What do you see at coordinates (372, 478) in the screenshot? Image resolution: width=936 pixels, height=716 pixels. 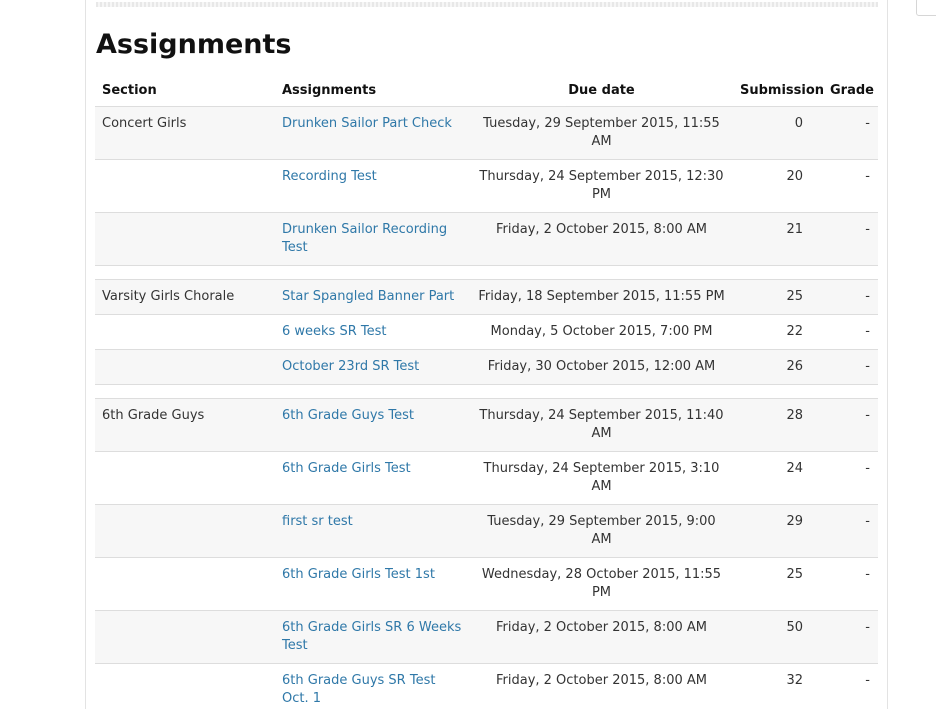 I see `assignment-cell: 6th Grade Girls Test` at bounding box center [372, 478].